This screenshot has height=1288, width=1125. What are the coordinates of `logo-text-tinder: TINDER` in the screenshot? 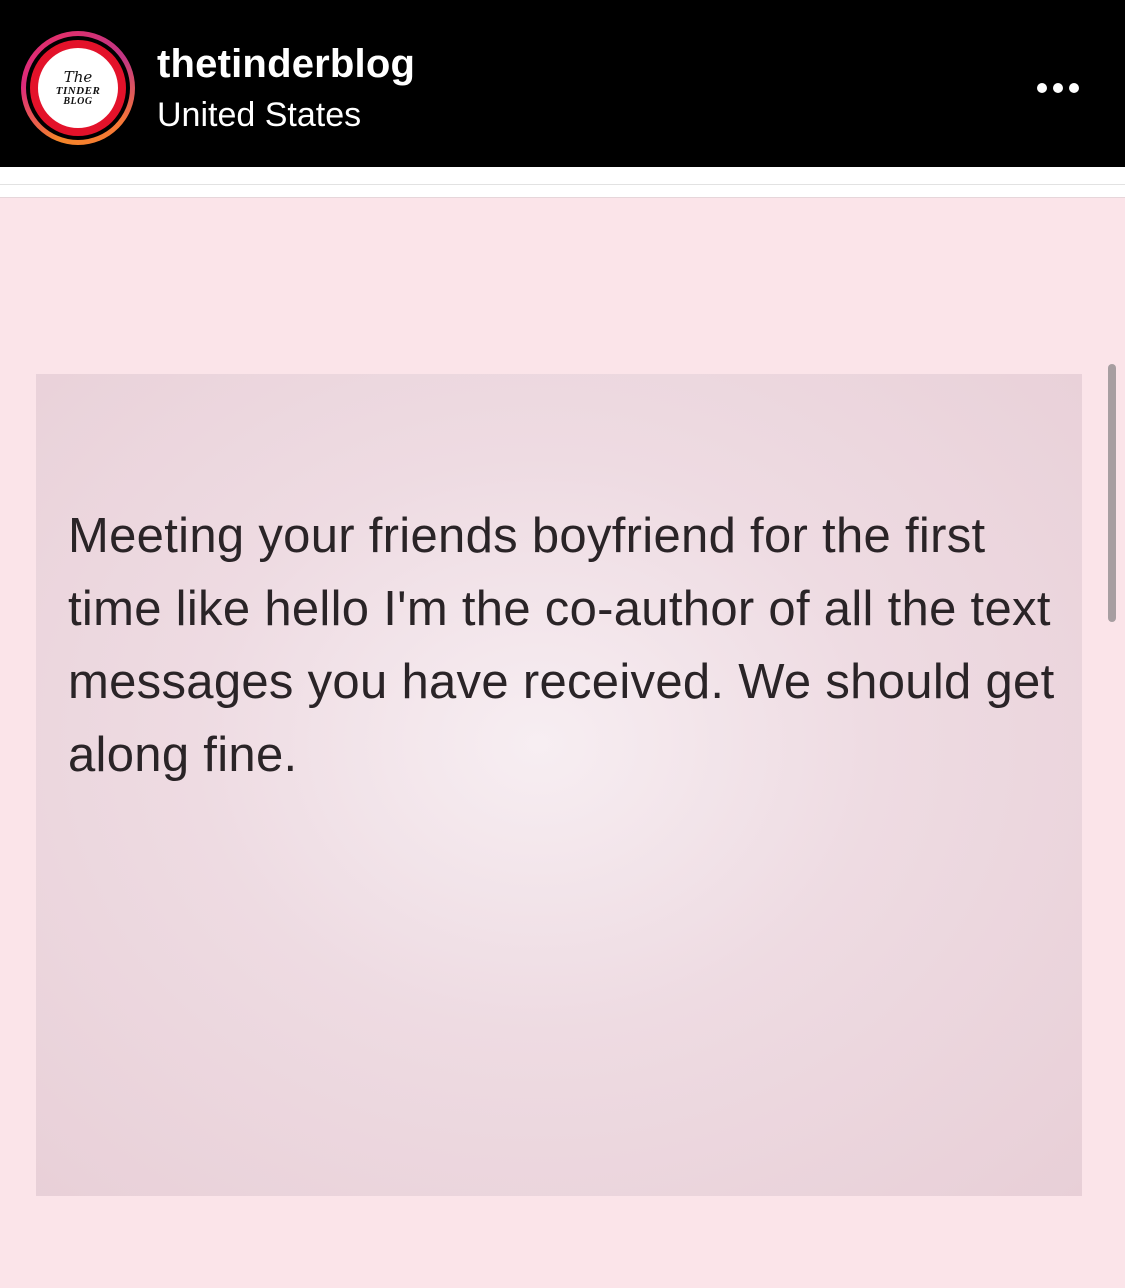 It's located at (78, 90).